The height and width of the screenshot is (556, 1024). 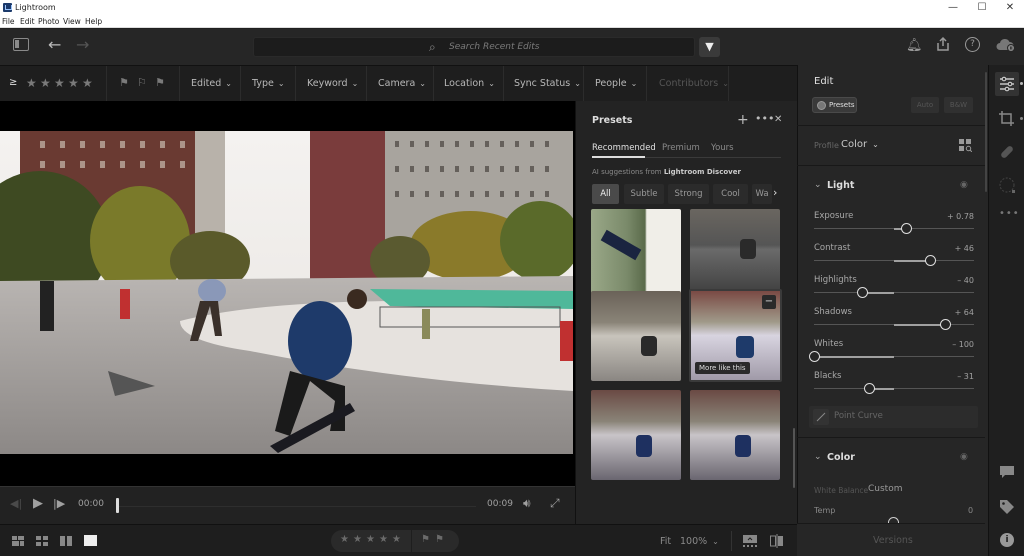 I want to click on color-visibility-eye-icon: ◉, so click(x=964, y=457).